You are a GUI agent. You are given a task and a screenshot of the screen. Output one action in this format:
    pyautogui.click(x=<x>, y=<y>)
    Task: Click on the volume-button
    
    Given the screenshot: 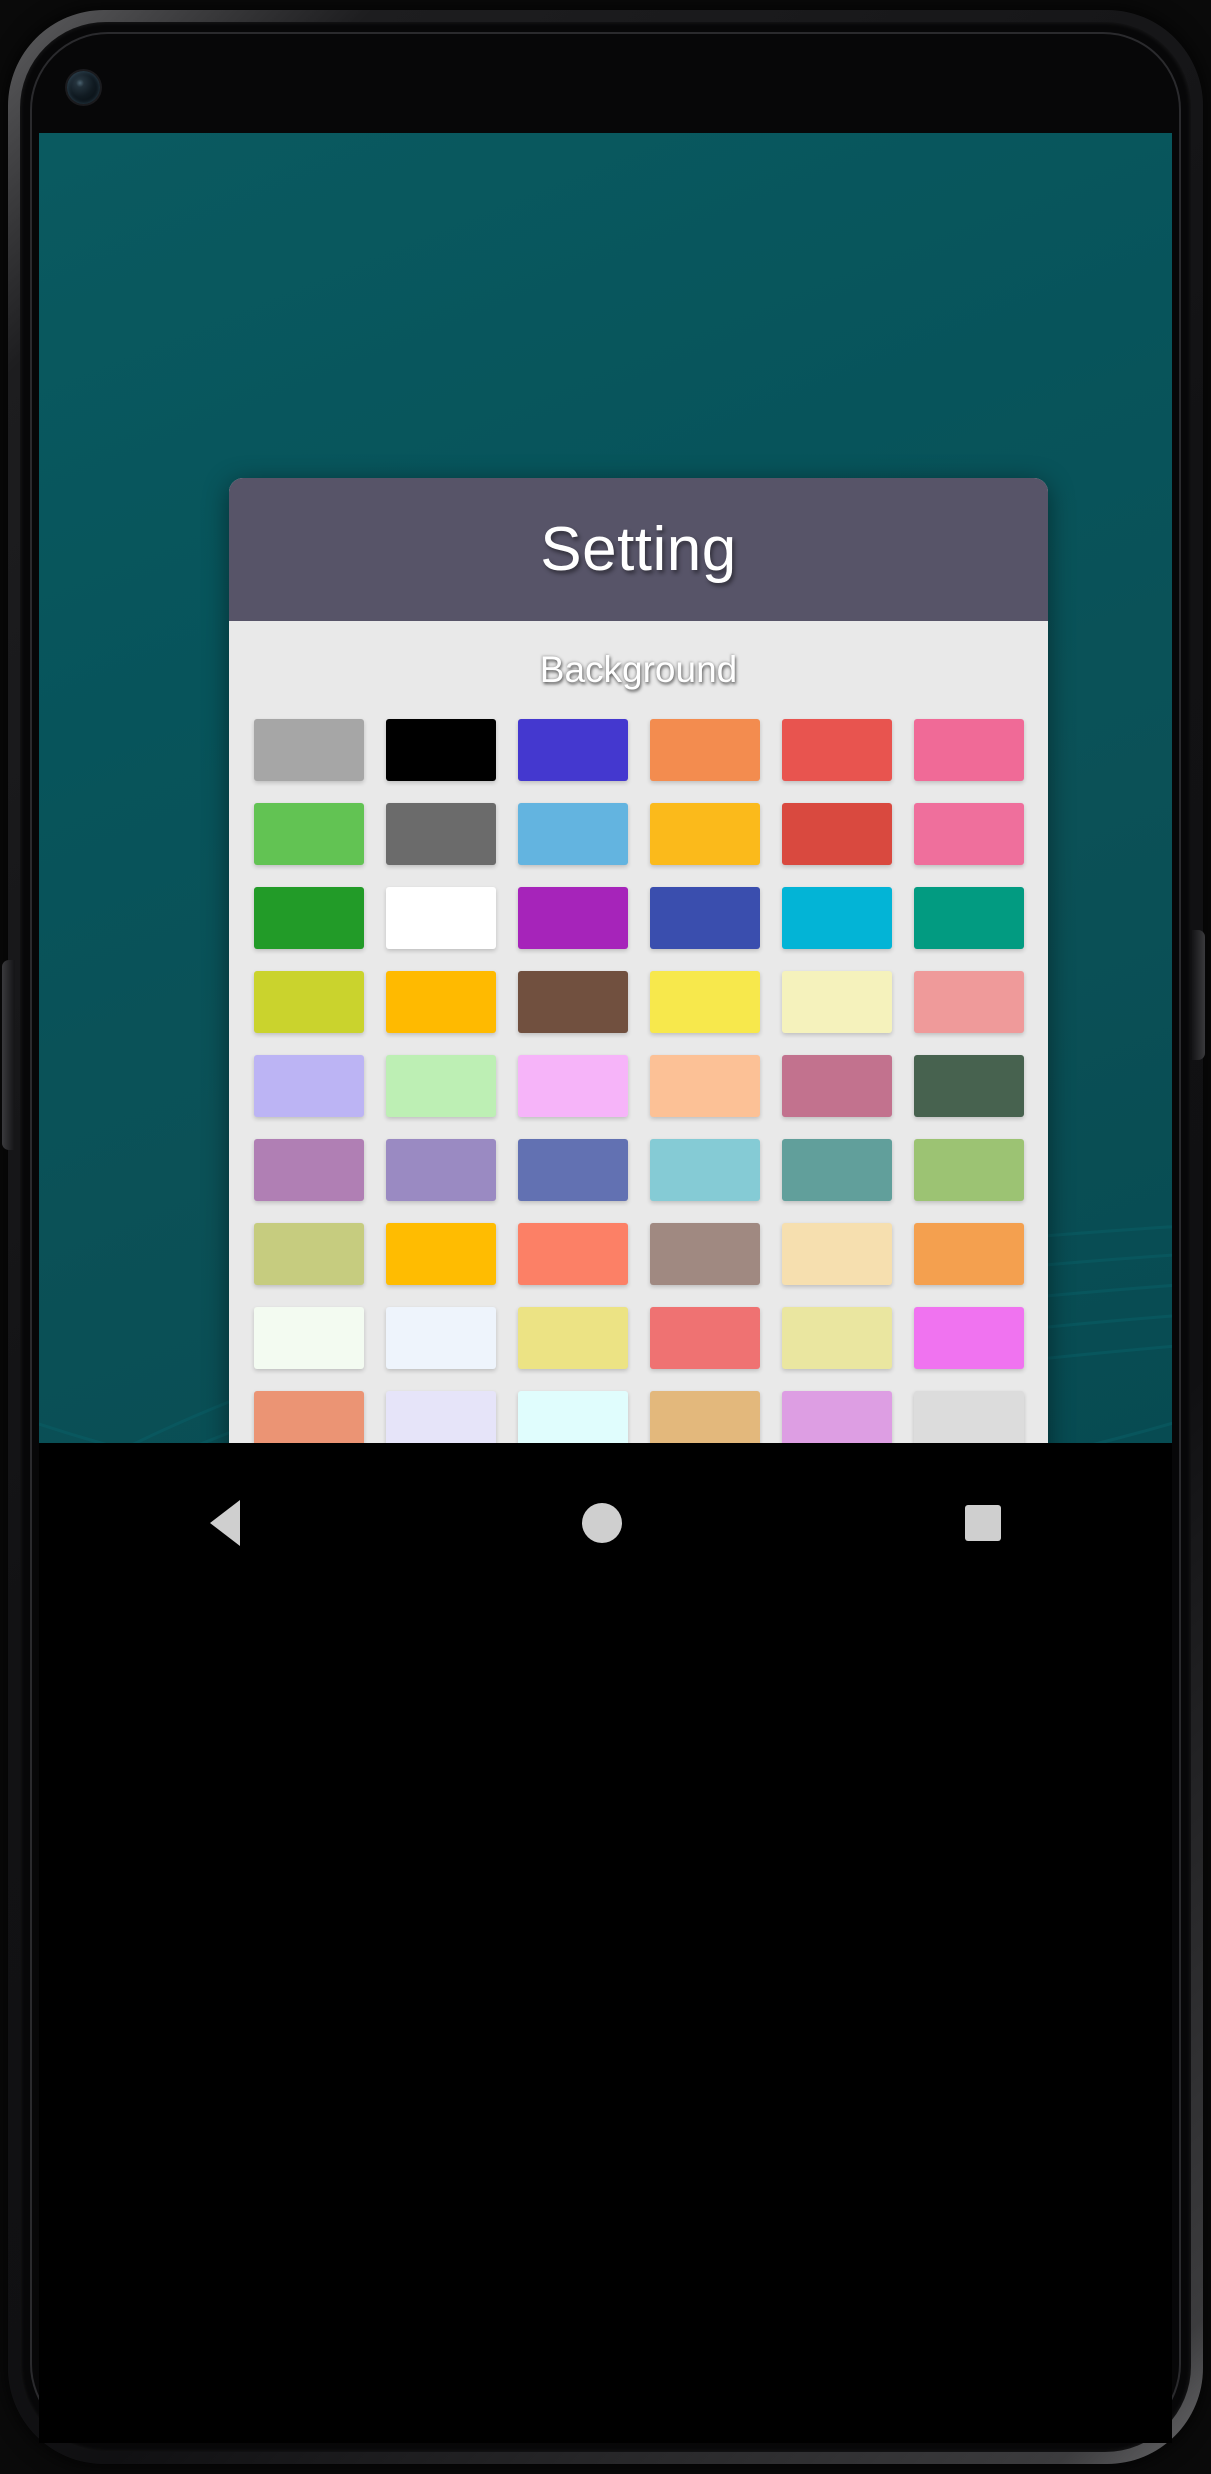 What is the action you would take?
    pyautogui.click(x=8, y=1055)
    